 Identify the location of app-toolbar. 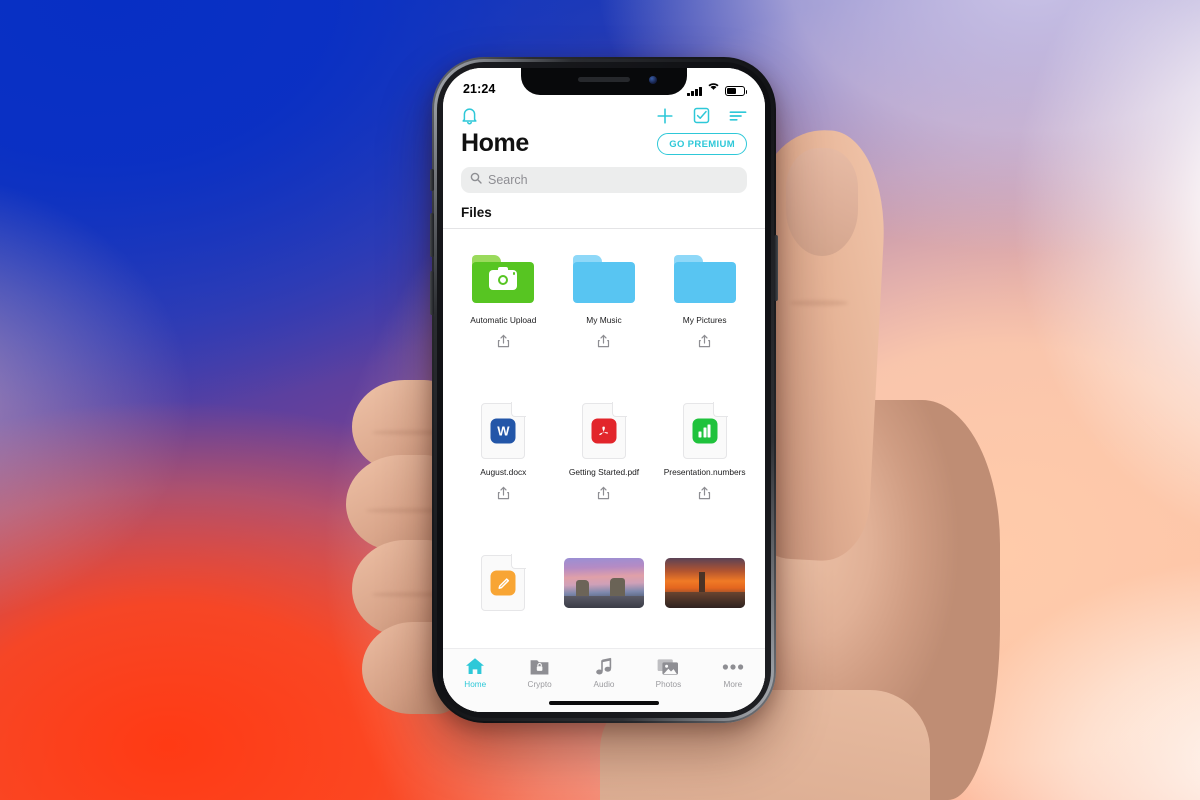
(604, 111).